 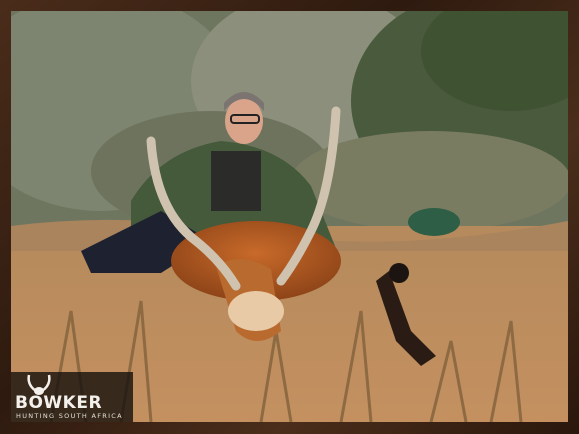 I want to click on brand-tagline: HUNTING SOUTH AFRICA, so click(x=69, y=416).